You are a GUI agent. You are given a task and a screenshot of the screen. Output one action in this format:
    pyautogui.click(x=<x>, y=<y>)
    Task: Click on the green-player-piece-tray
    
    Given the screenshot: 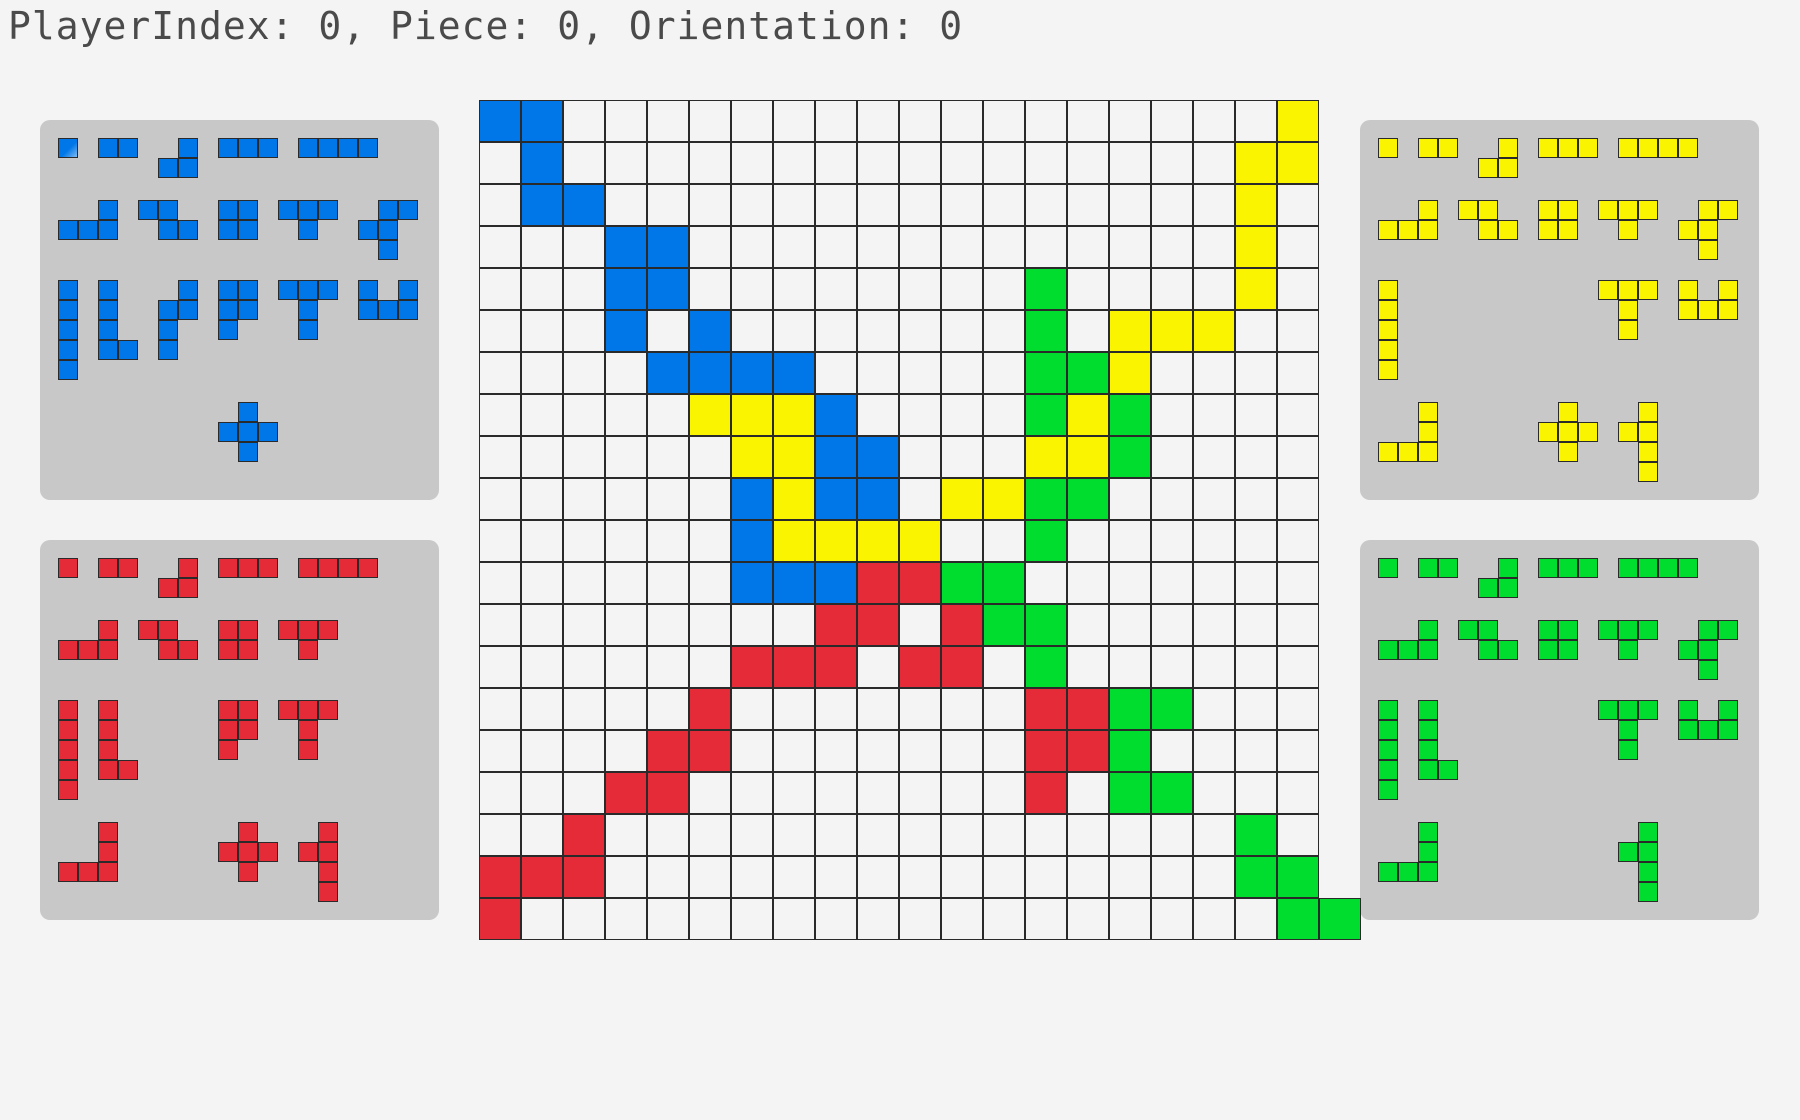 What is the action you would take?
    pyautogui.click(x=1559, y=730)
    